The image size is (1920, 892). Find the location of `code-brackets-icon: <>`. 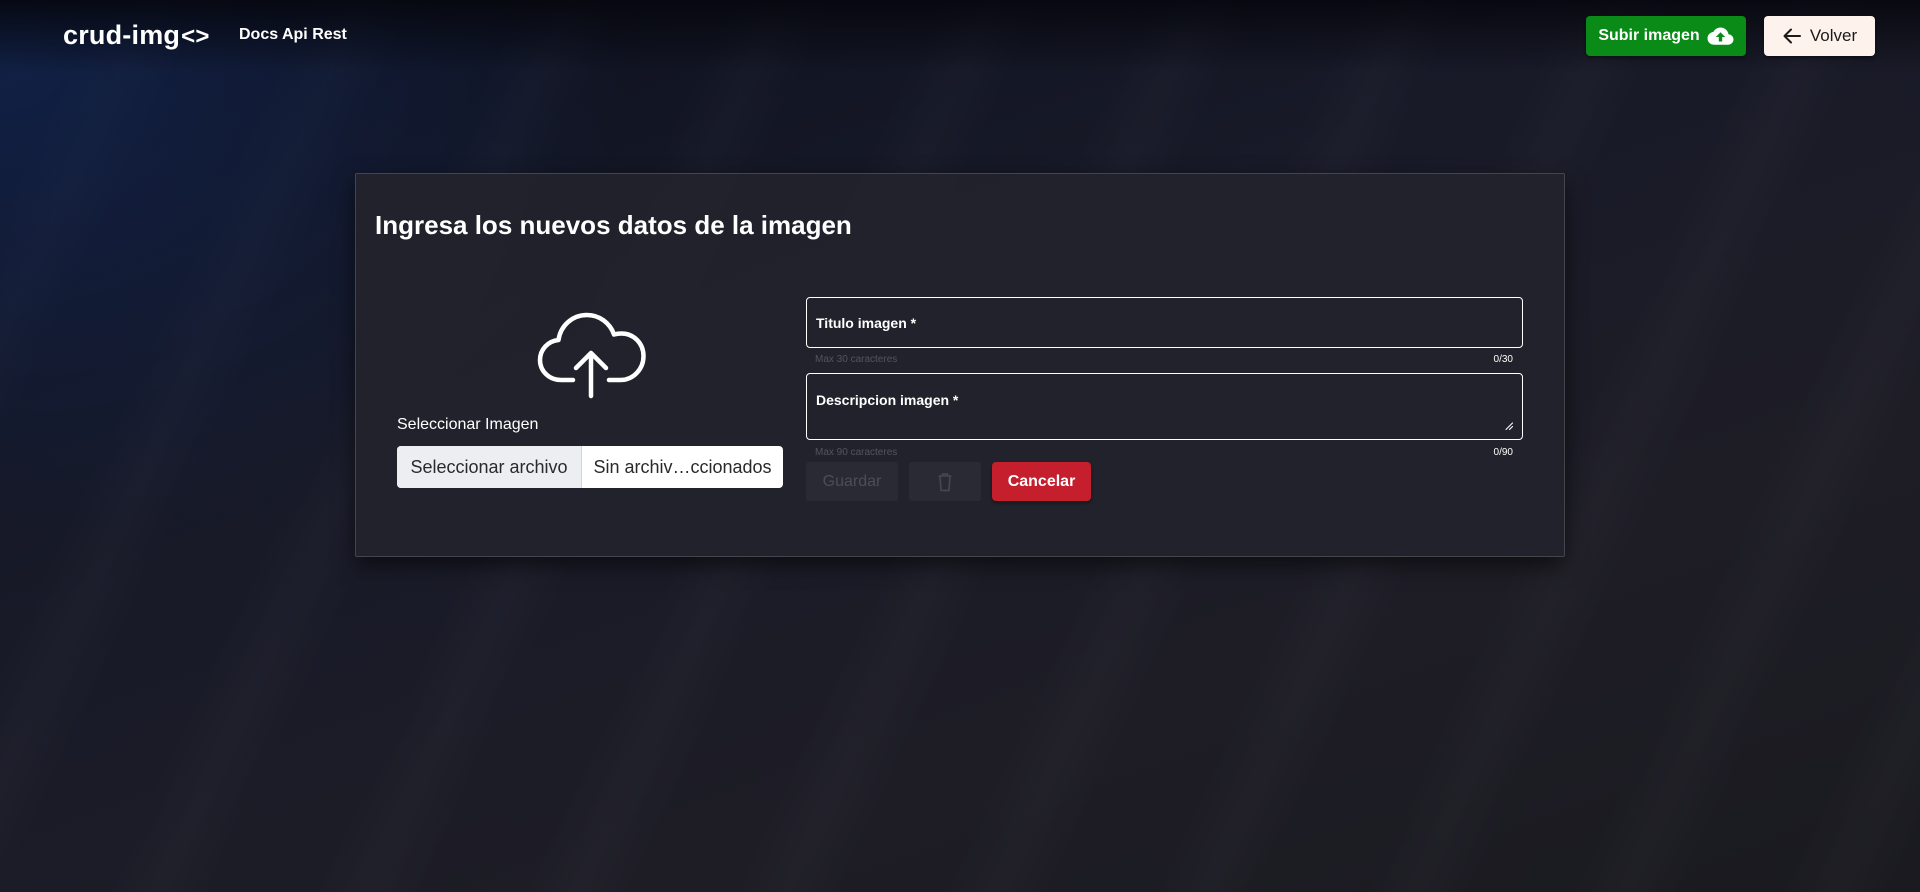

code-brackets-icon: <> is located at coordinates (195, 36).